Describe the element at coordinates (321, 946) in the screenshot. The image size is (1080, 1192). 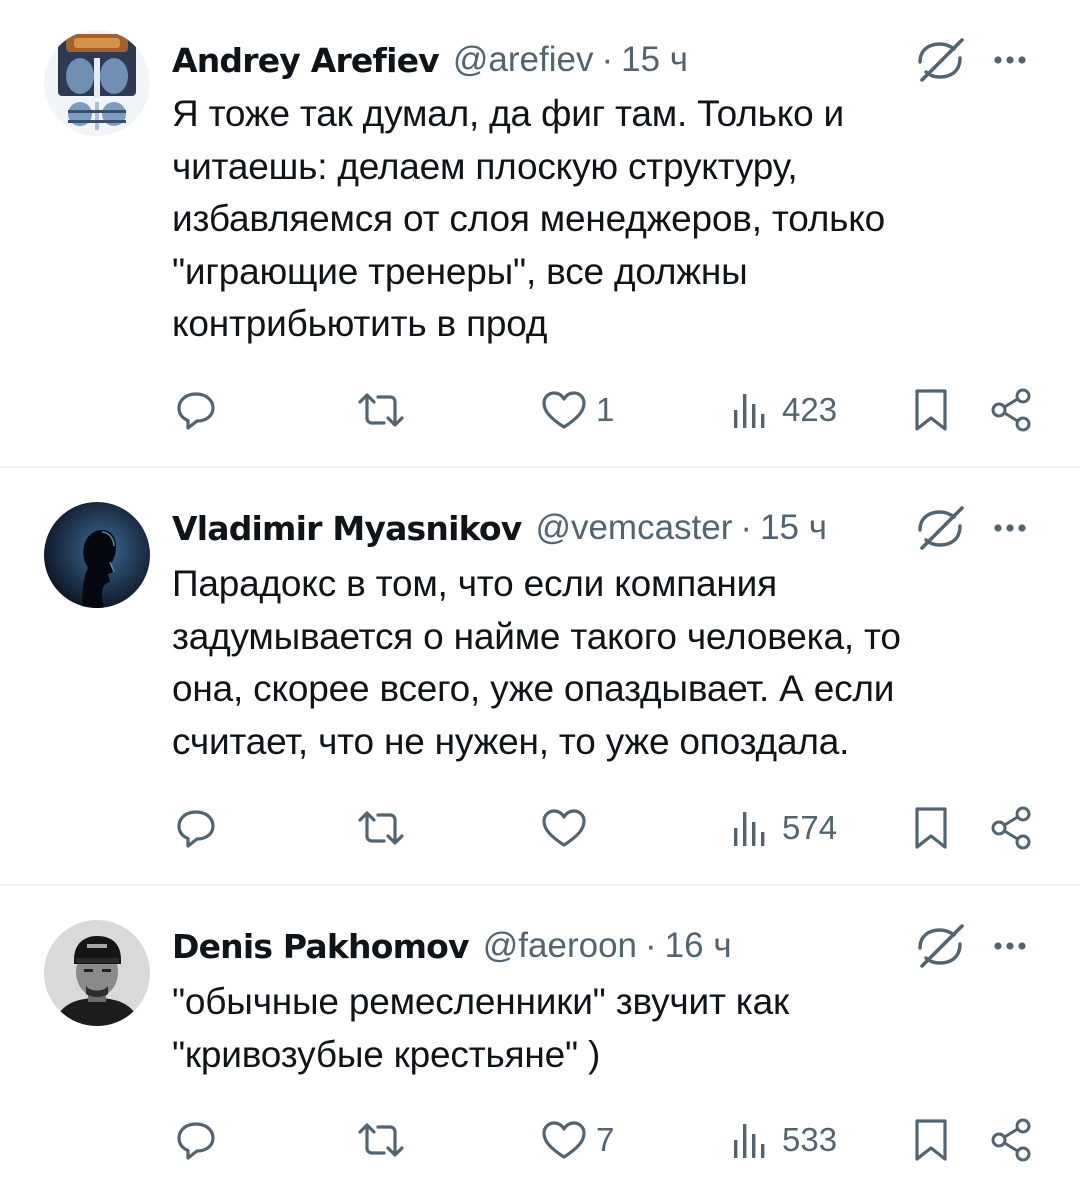
I see `author-name: Denis Pakhomov` at that location.